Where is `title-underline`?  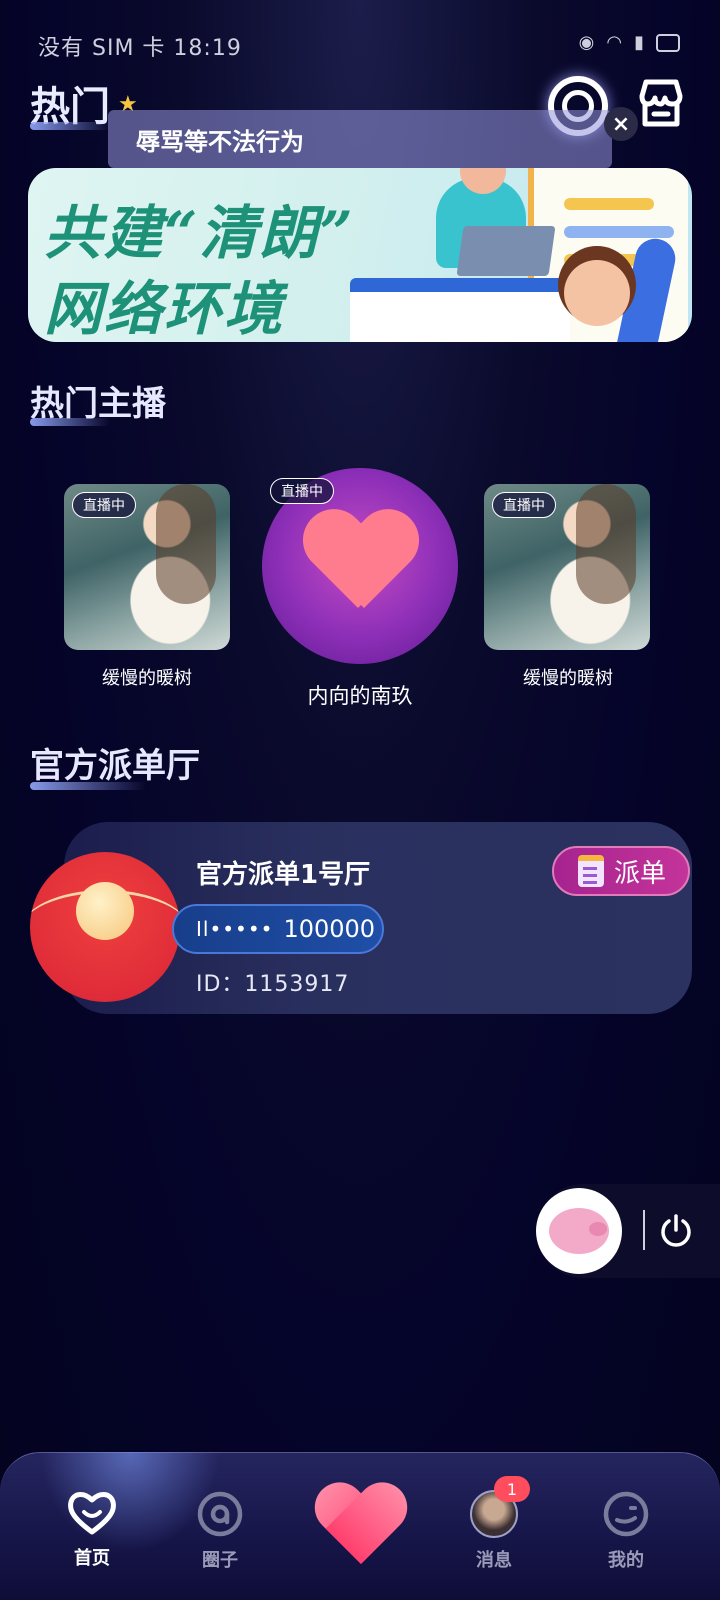 title-underline is located at coordinates (70, 126).